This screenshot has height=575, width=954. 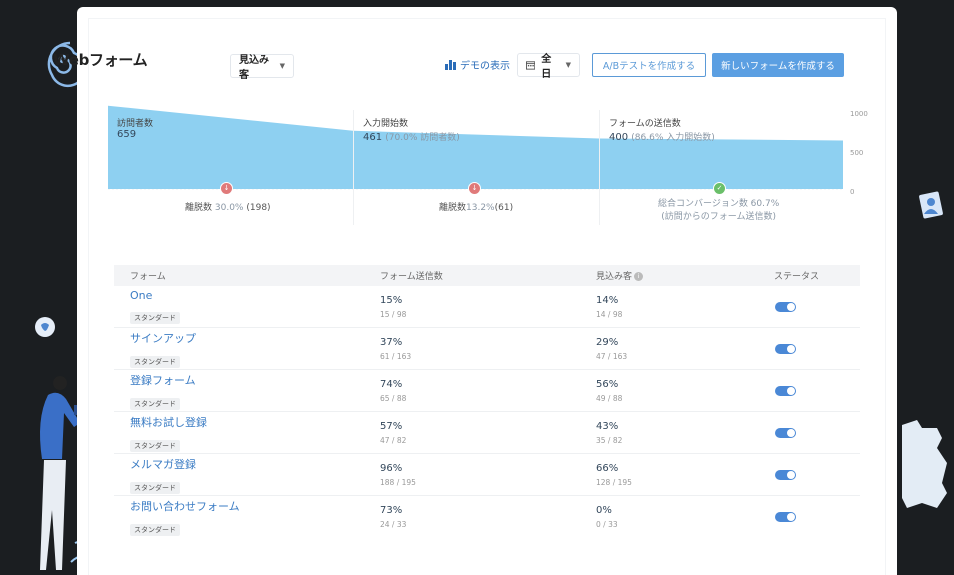 What do you see at coordinates (255, 380) in the screenshot?
I see `form-name-link: 登録フォーム` at bounding box center [255, 380].